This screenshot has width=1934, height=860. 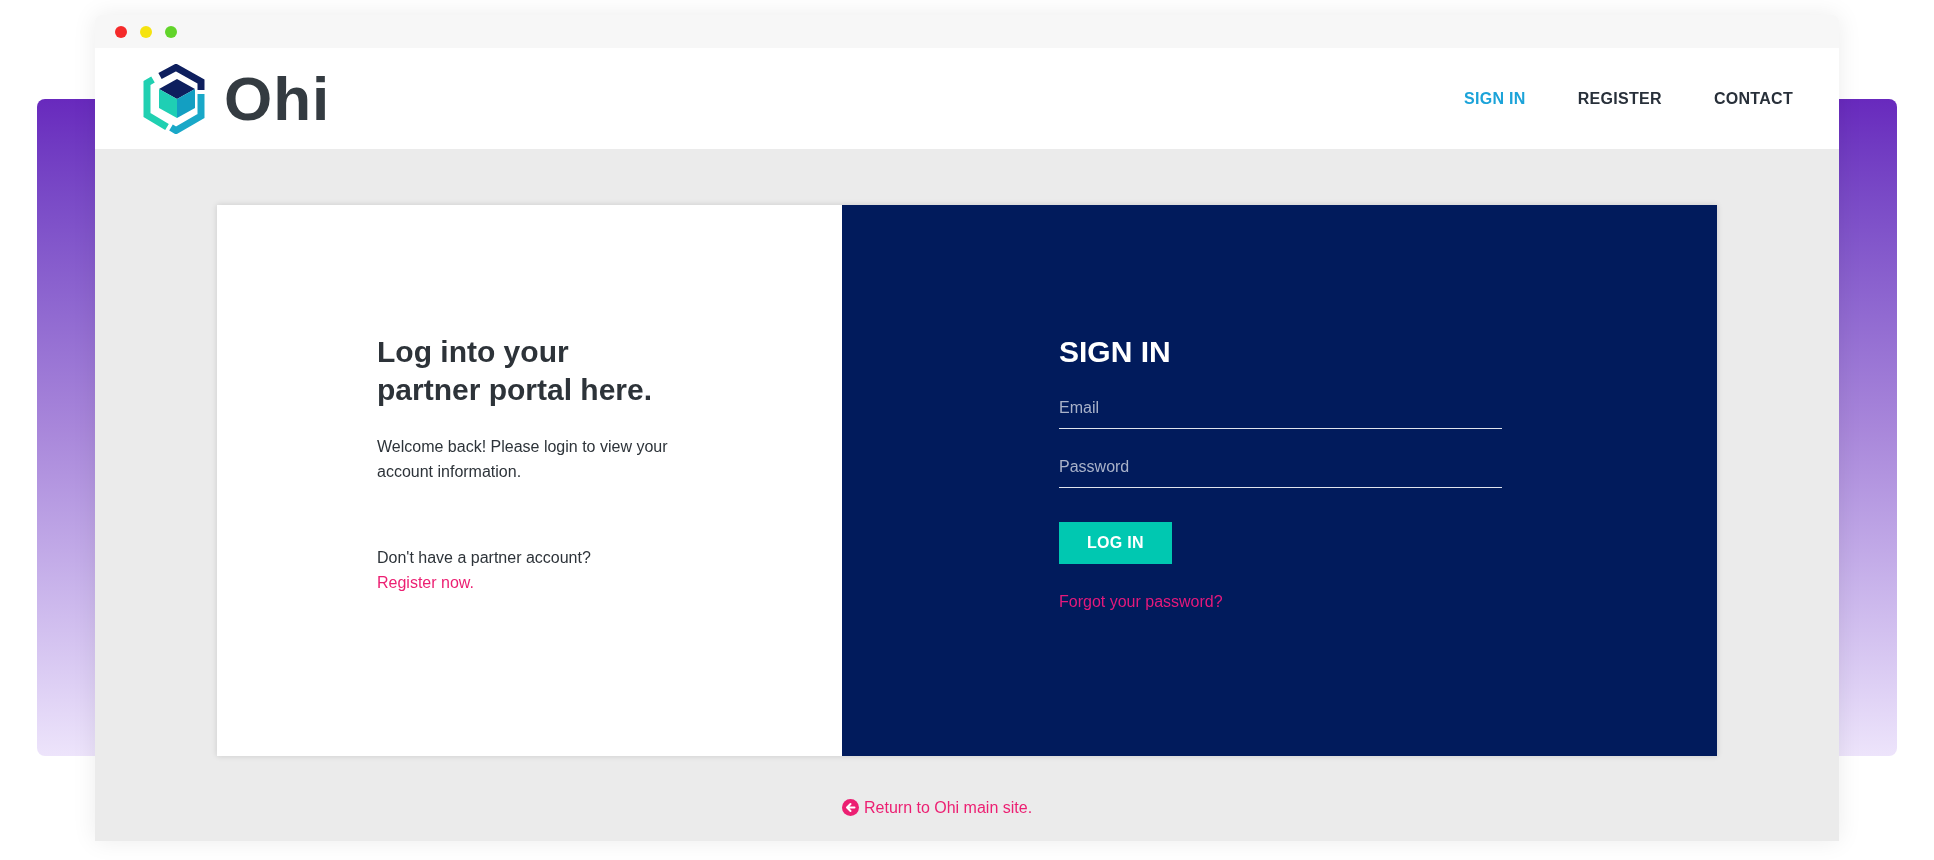 What do you see at coordinates (1115, 543) in the screenshot?
I see `log-in-button: LOG IN` at bounding box center [1115, 543].